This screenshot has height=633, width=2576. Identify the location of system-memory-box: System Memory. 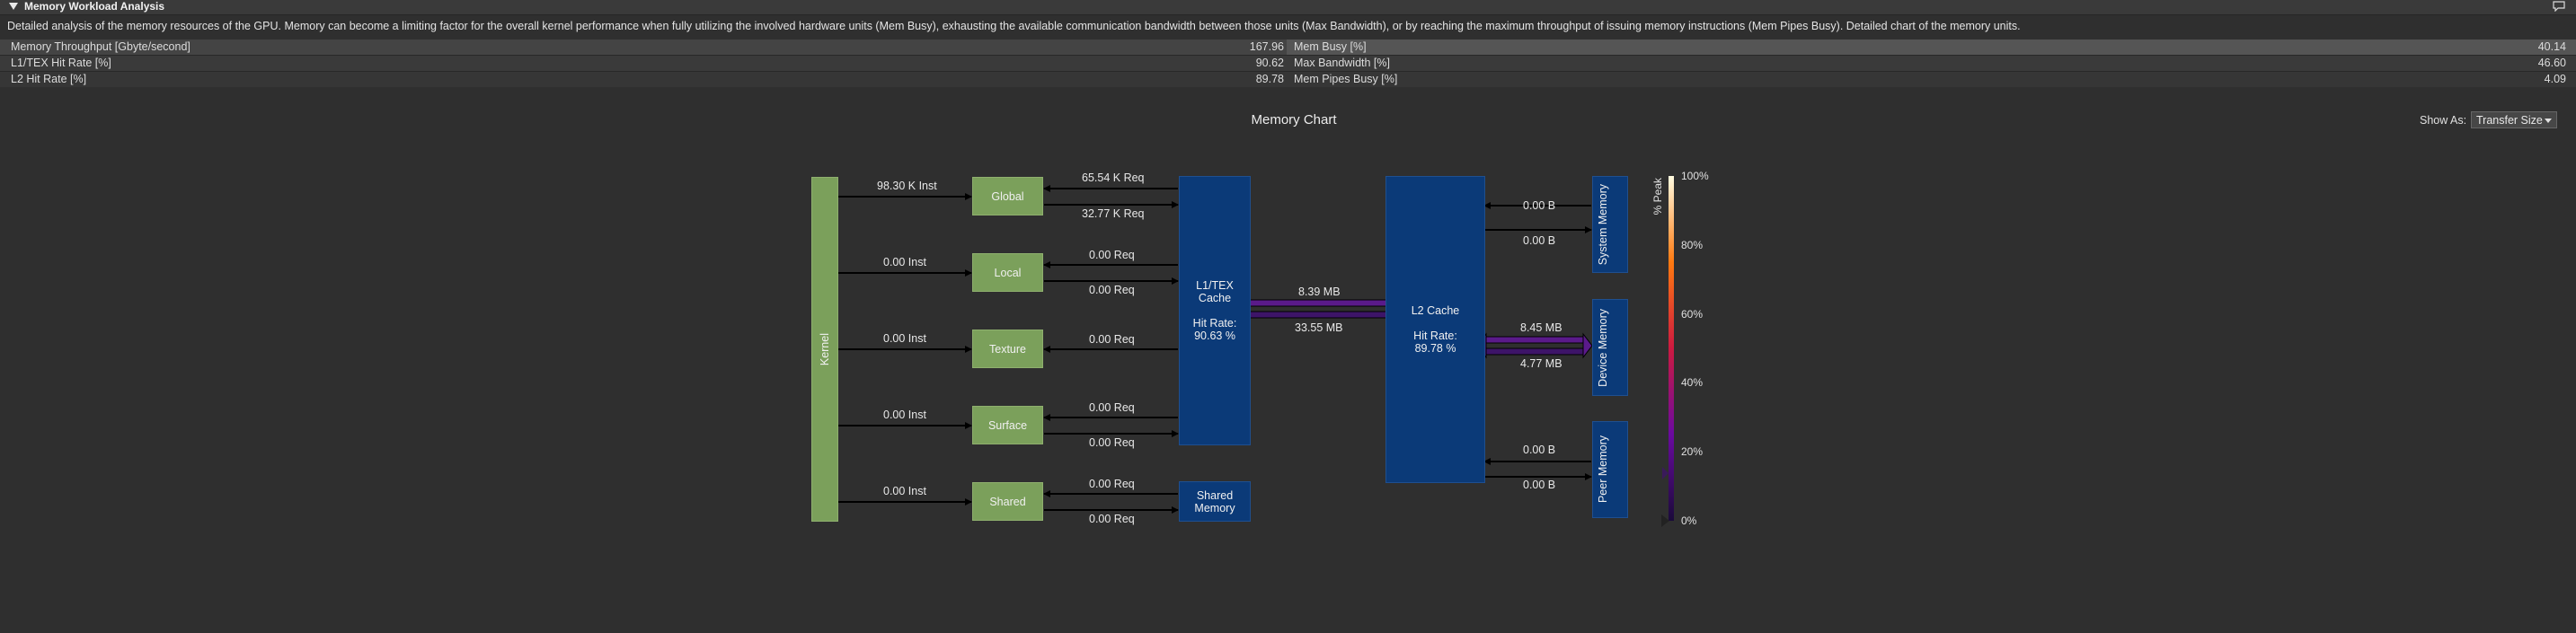
(1610, 224).